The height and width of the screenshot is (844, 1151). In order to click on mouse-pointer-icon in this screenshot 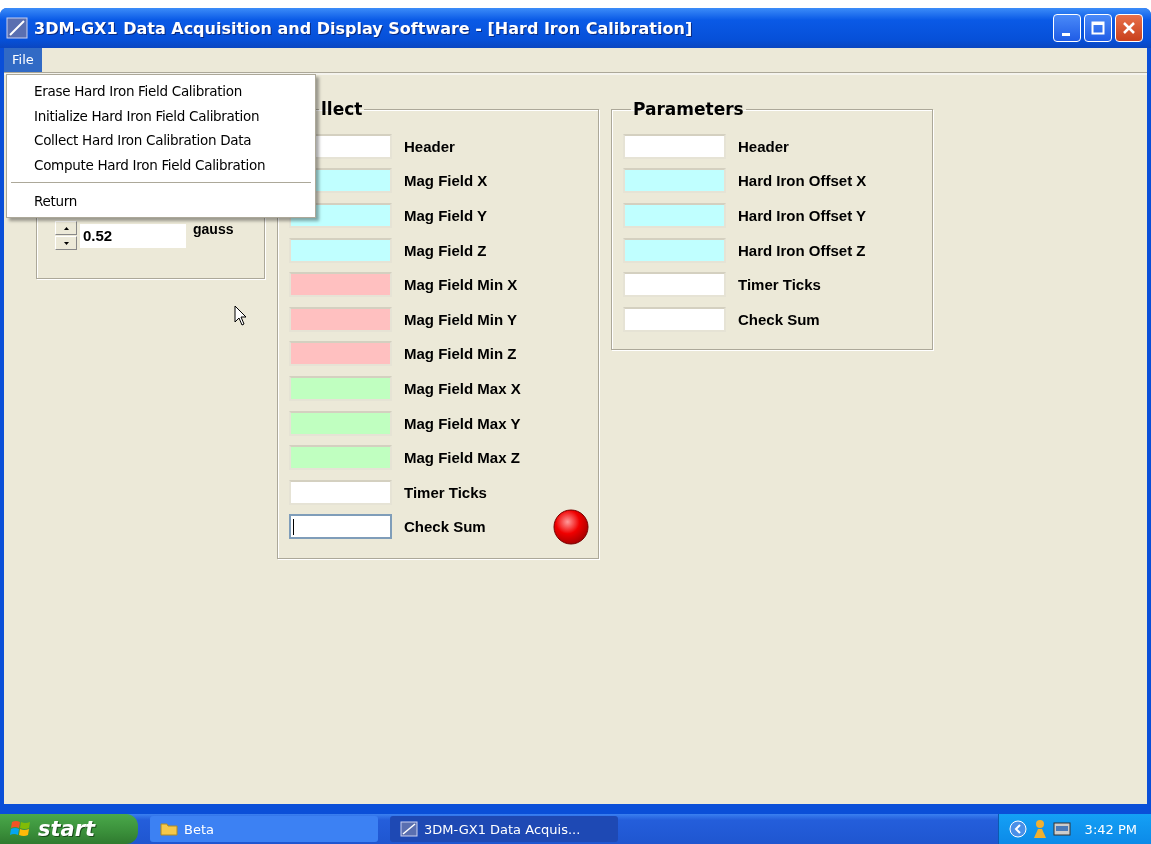, I will do `click(241, 316)`.